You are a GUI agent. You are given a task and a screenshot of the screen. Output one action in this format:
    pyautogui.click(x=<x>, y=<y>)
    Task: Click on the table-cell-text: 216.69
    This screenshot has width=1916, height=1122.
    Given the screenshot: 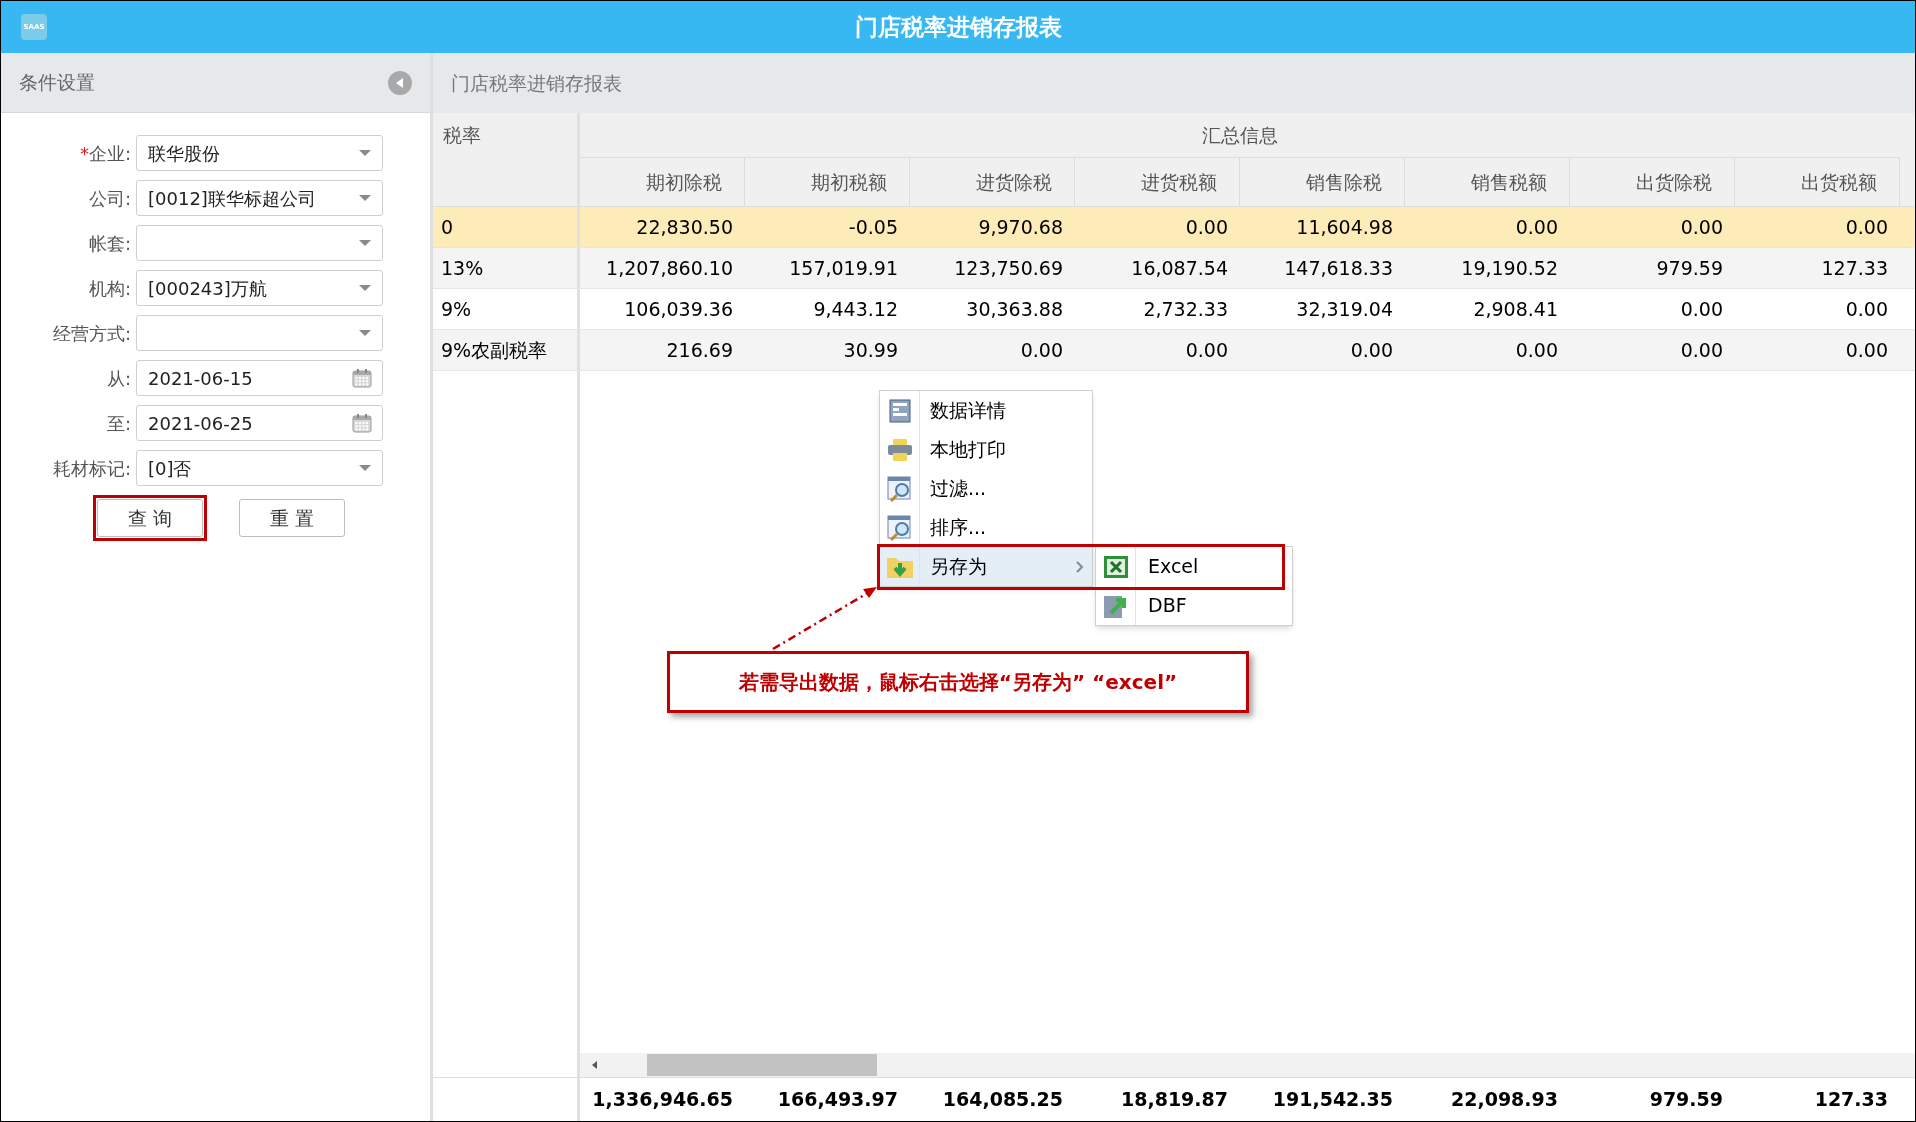 What is the action you would take?
    pyautogui.click(x=699, y=350)
    